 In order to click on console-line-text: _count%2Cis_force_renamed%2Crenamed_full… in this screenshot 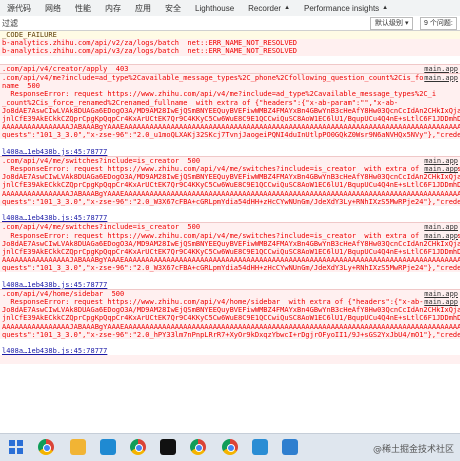, I will do `click(200, 102)`.